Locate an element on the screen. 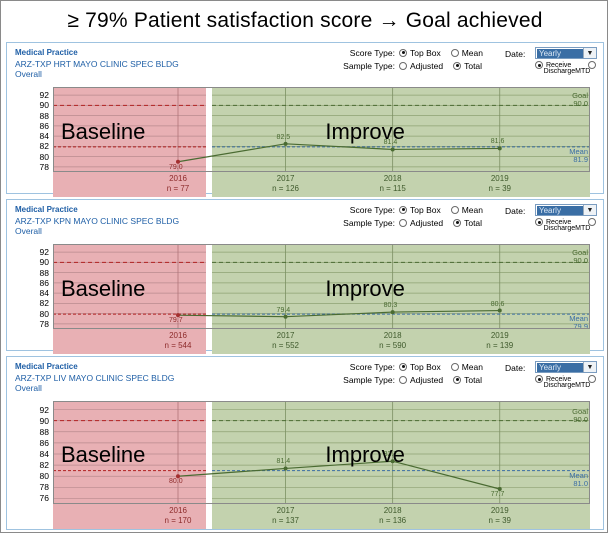 This screenshot has height=535, width=610. data-point-label: 79.7 is located at coordinates (176, 321).